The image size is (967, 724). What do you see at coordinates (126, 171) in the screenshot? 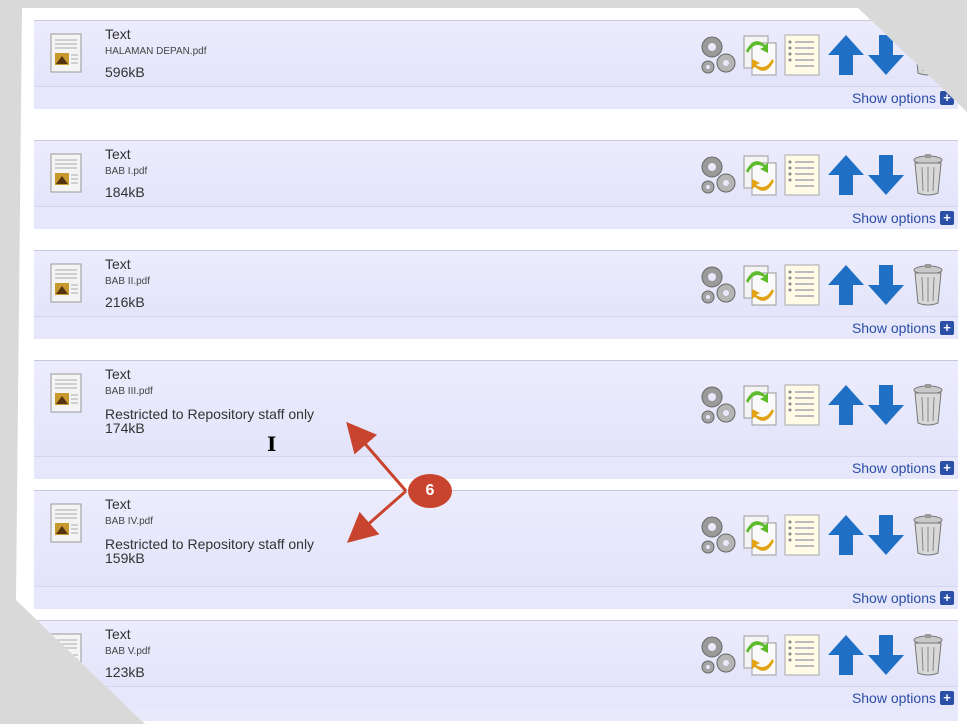
I see `document-filename: BAB I.pdf` at bounding box center [126, 171].